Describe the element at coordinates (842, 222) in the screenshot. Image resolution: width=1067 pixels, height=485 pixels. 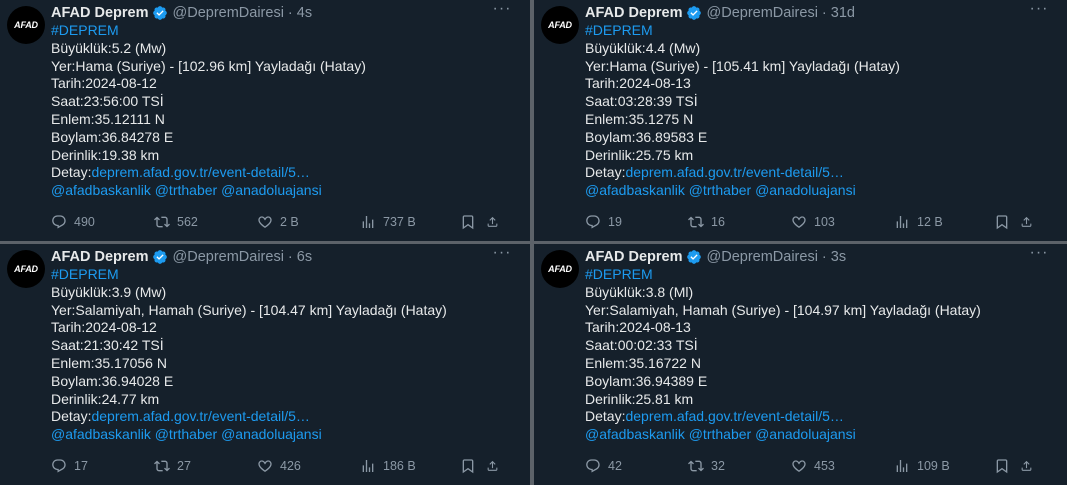
I see `like-button: 103` at that location.